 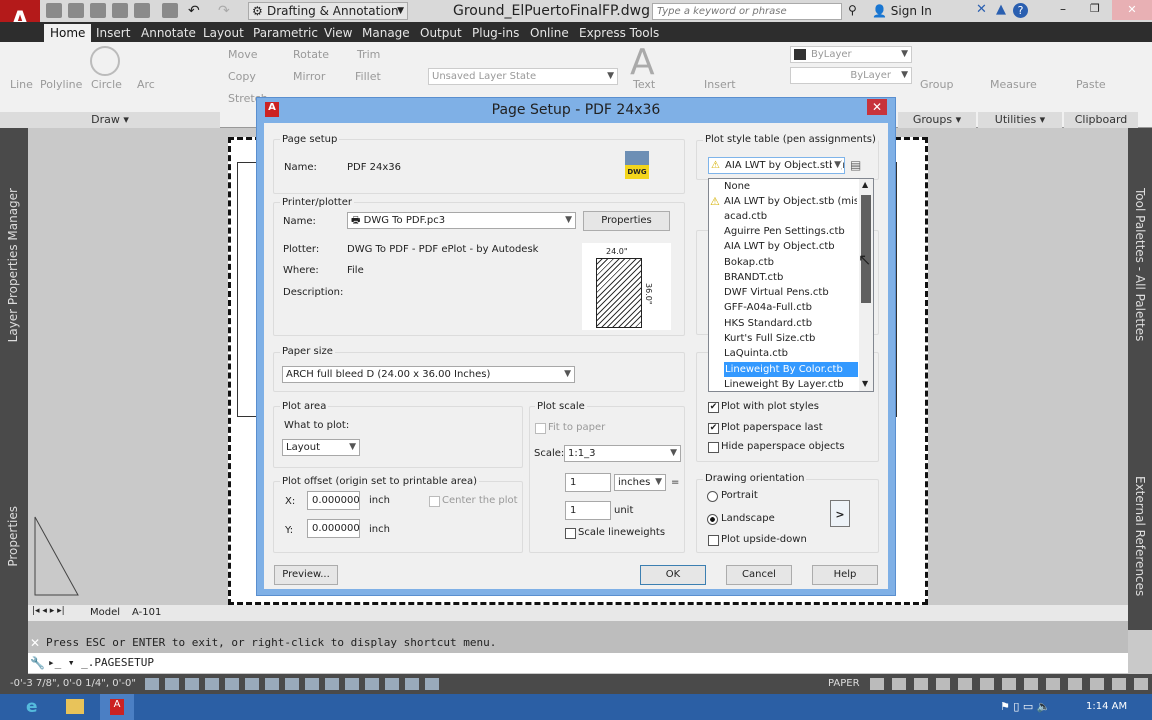 I want to click on undo-icon: ↶, so click(x=196, y=11).